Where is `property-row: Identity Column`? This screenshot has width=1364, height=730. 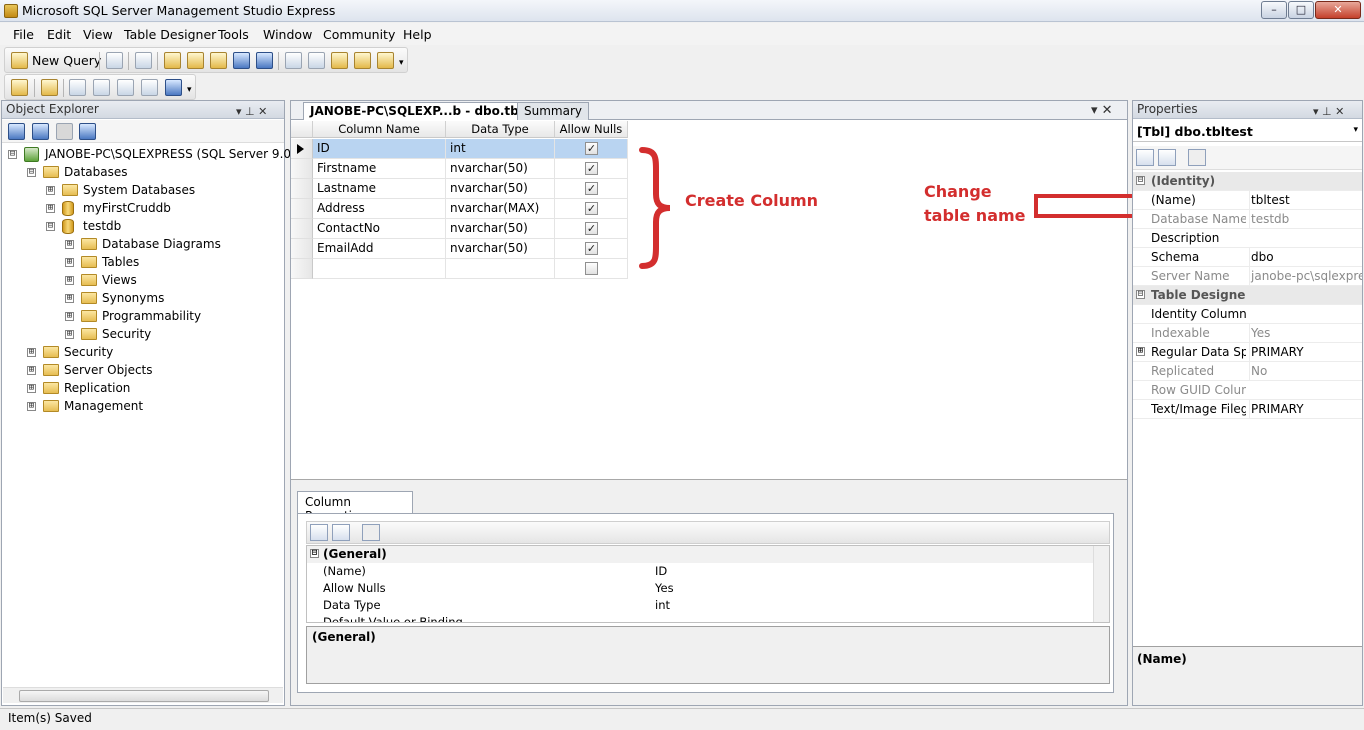 property-row: Identity Column is located at coordinates (1247, 314).